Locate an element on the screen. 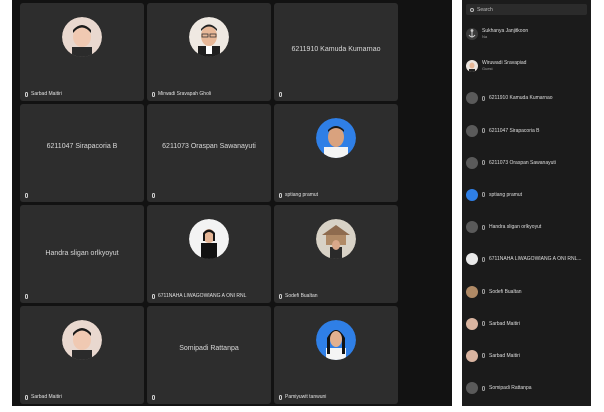 This screenshot has width=604, height=412. participant-sub: Guest is located at coordinates (487, 69).